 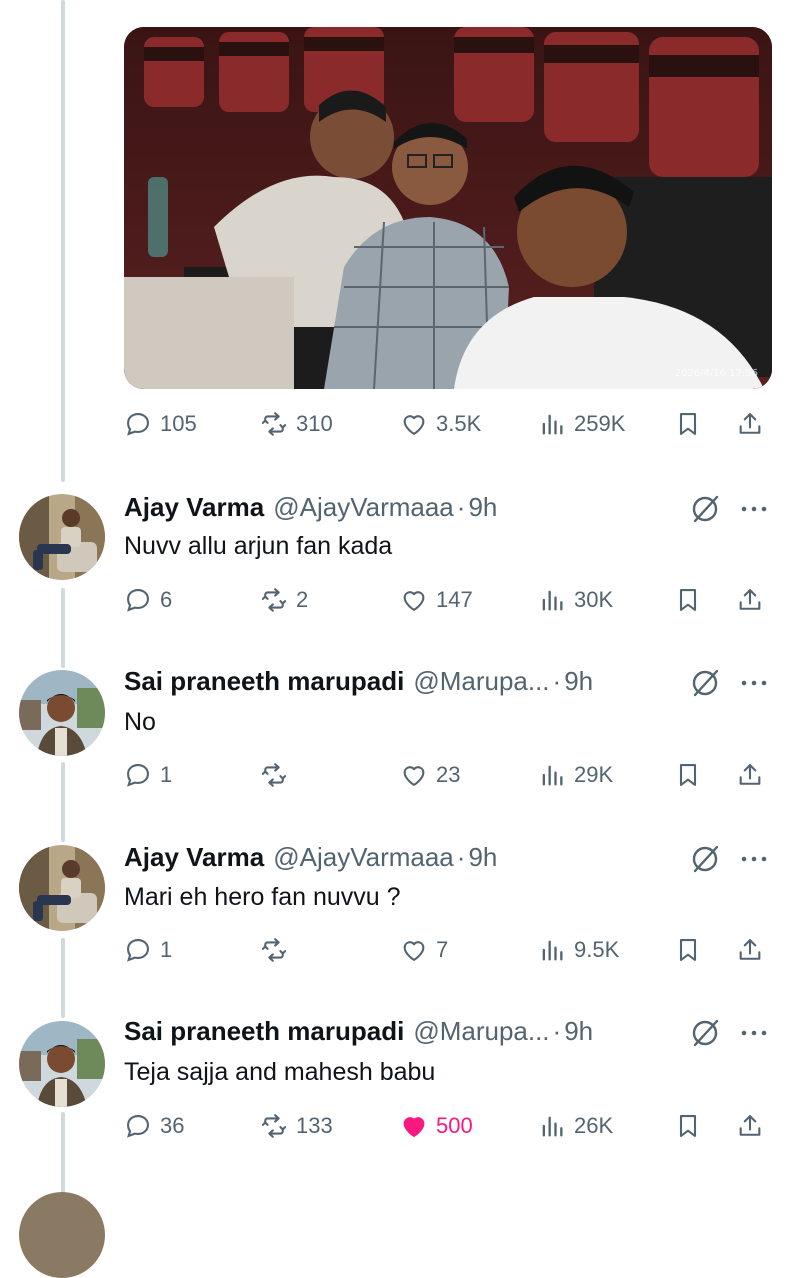 I want to click on reply-header: Sai praneeth marupadi @Marupa... · 9h, so click(x=358, y=1033).